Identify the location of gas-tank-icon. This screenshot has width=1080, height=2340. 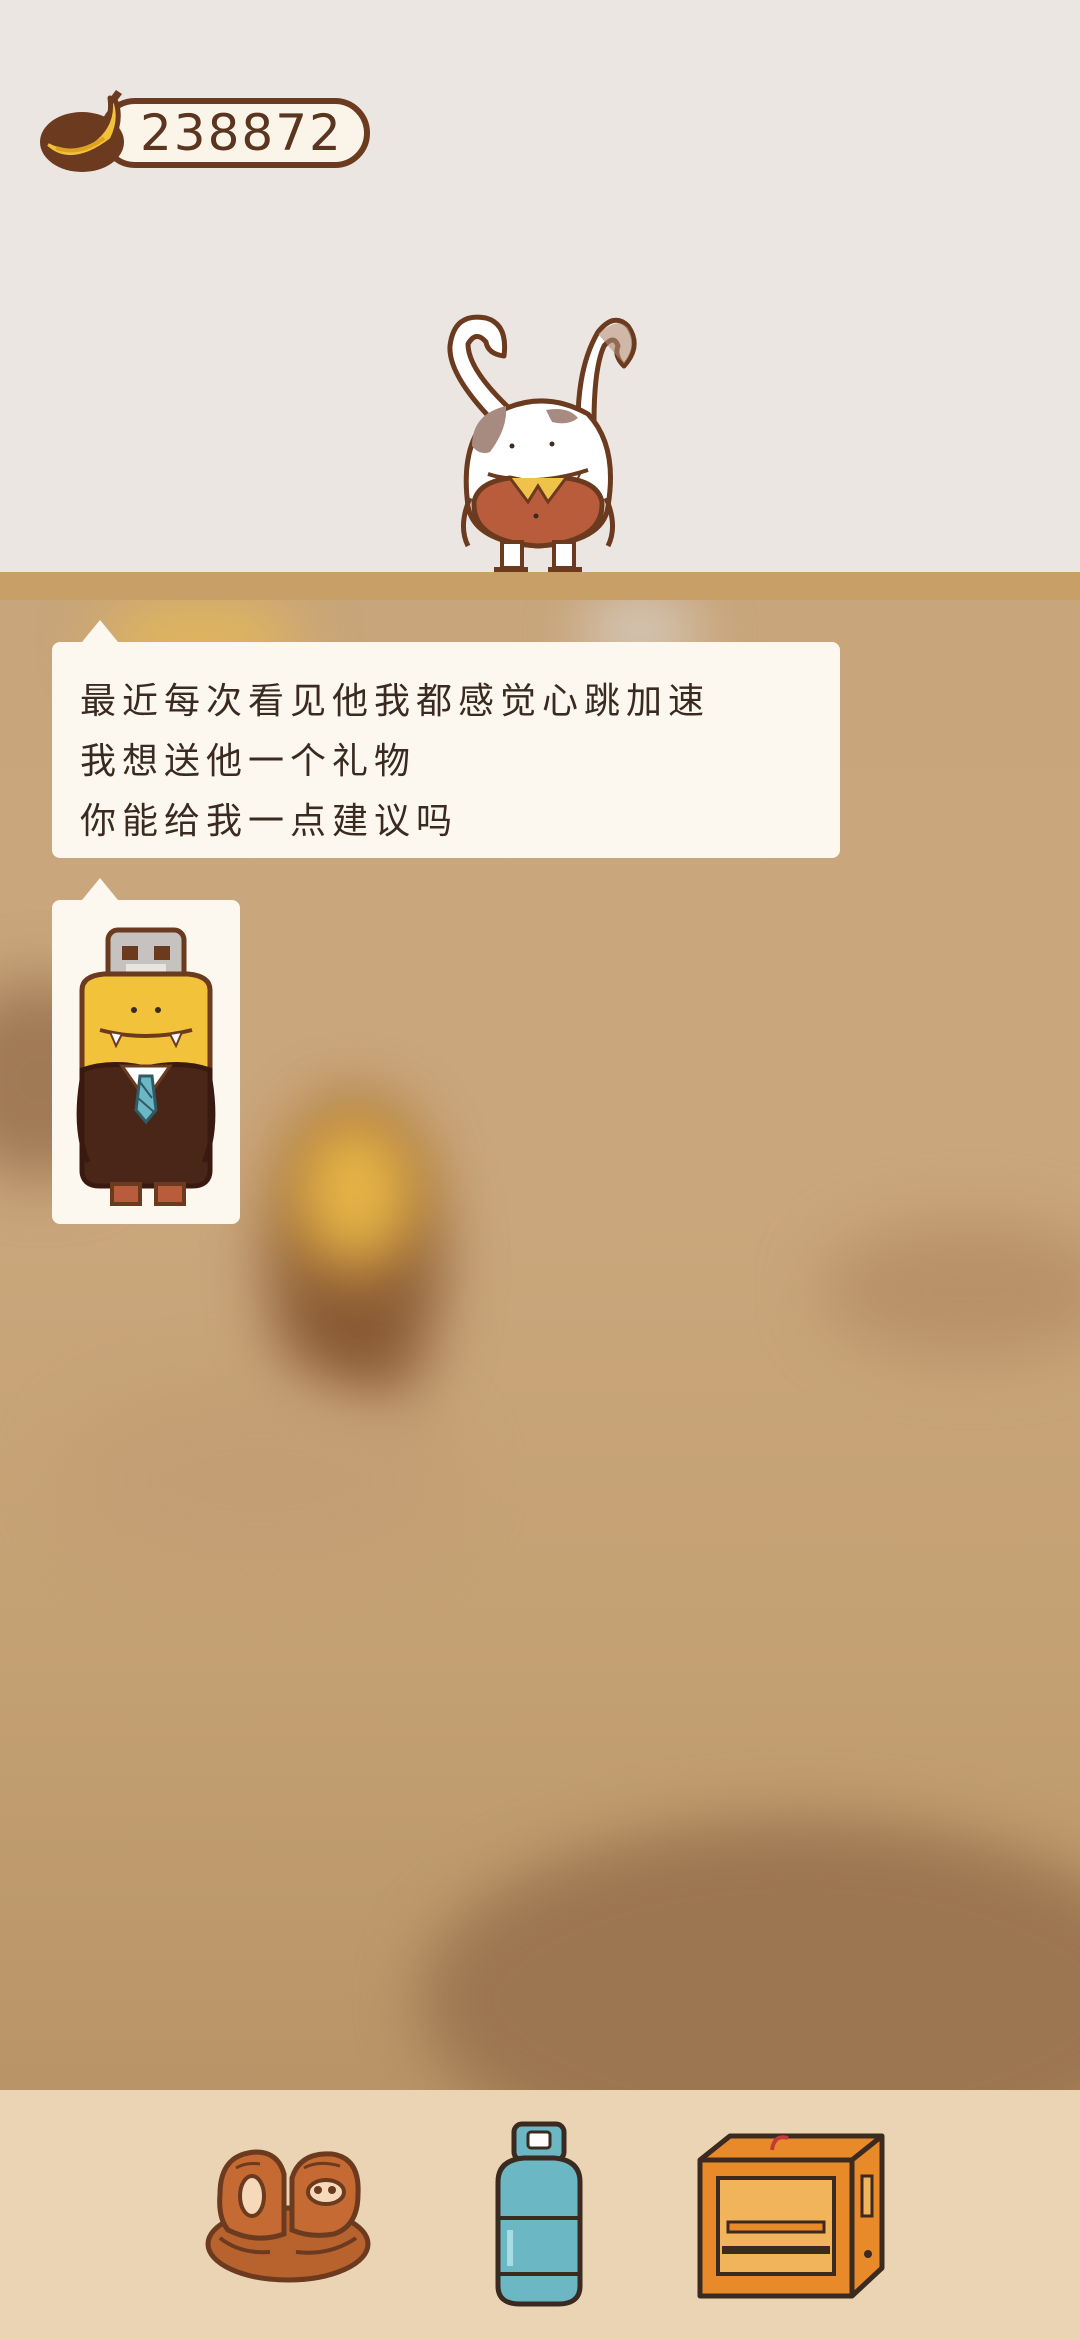
(539, 2215).